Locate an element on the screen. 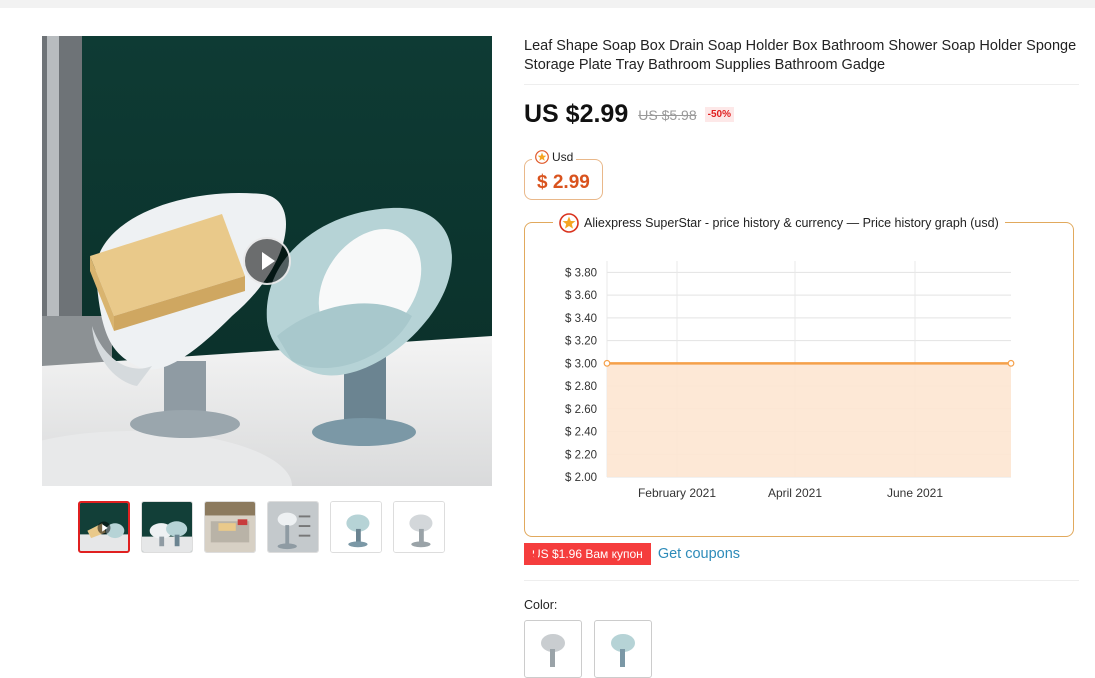 This screenshot has height=678, width=1095. y-tick-label: $ 2.40 is located at coordinates (581, 433).